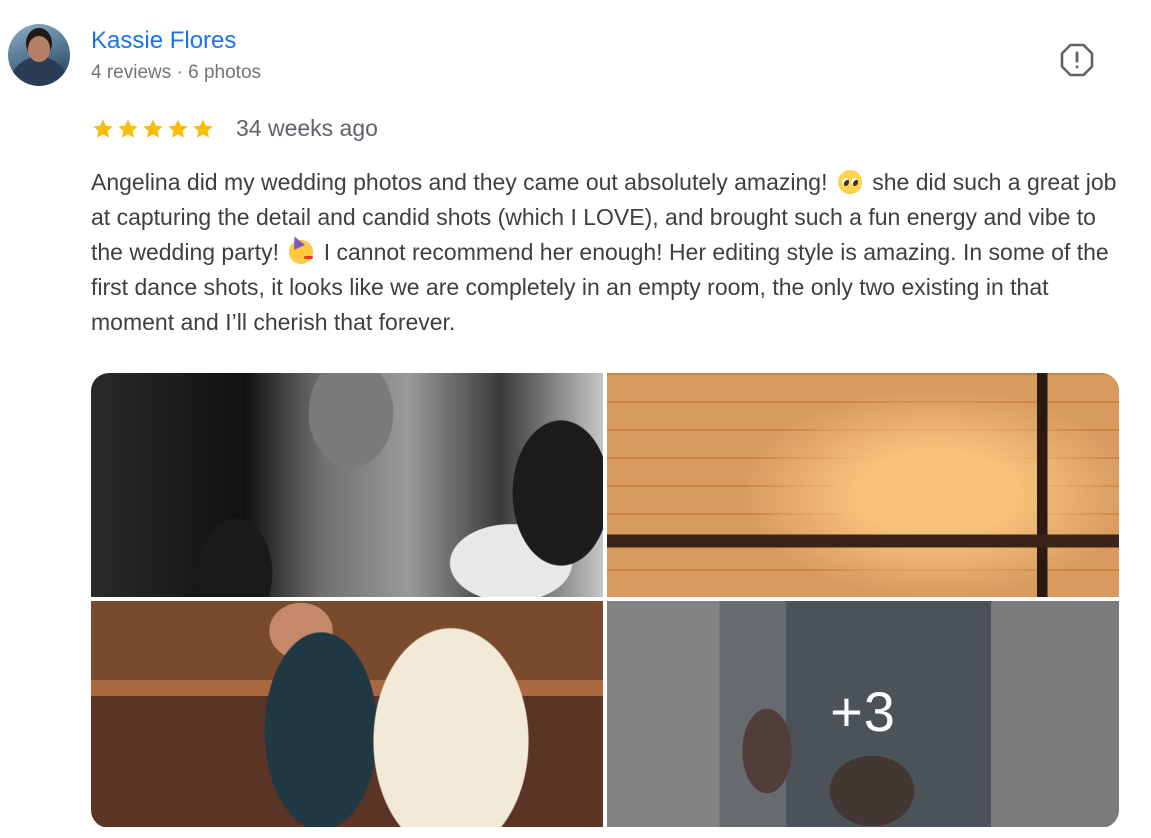 This screenshot has height=838, width=1151. I want to click on pleading-face-emoji-icon, so click(849, 182).